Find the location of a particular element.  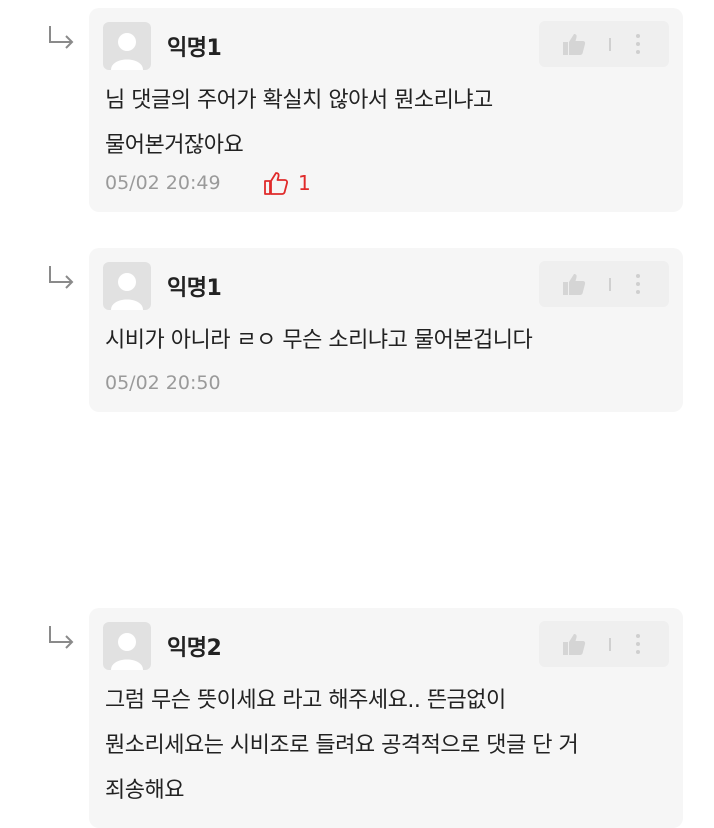

comment-time: 05/02 20:49 is located at coordinates (163, 183).